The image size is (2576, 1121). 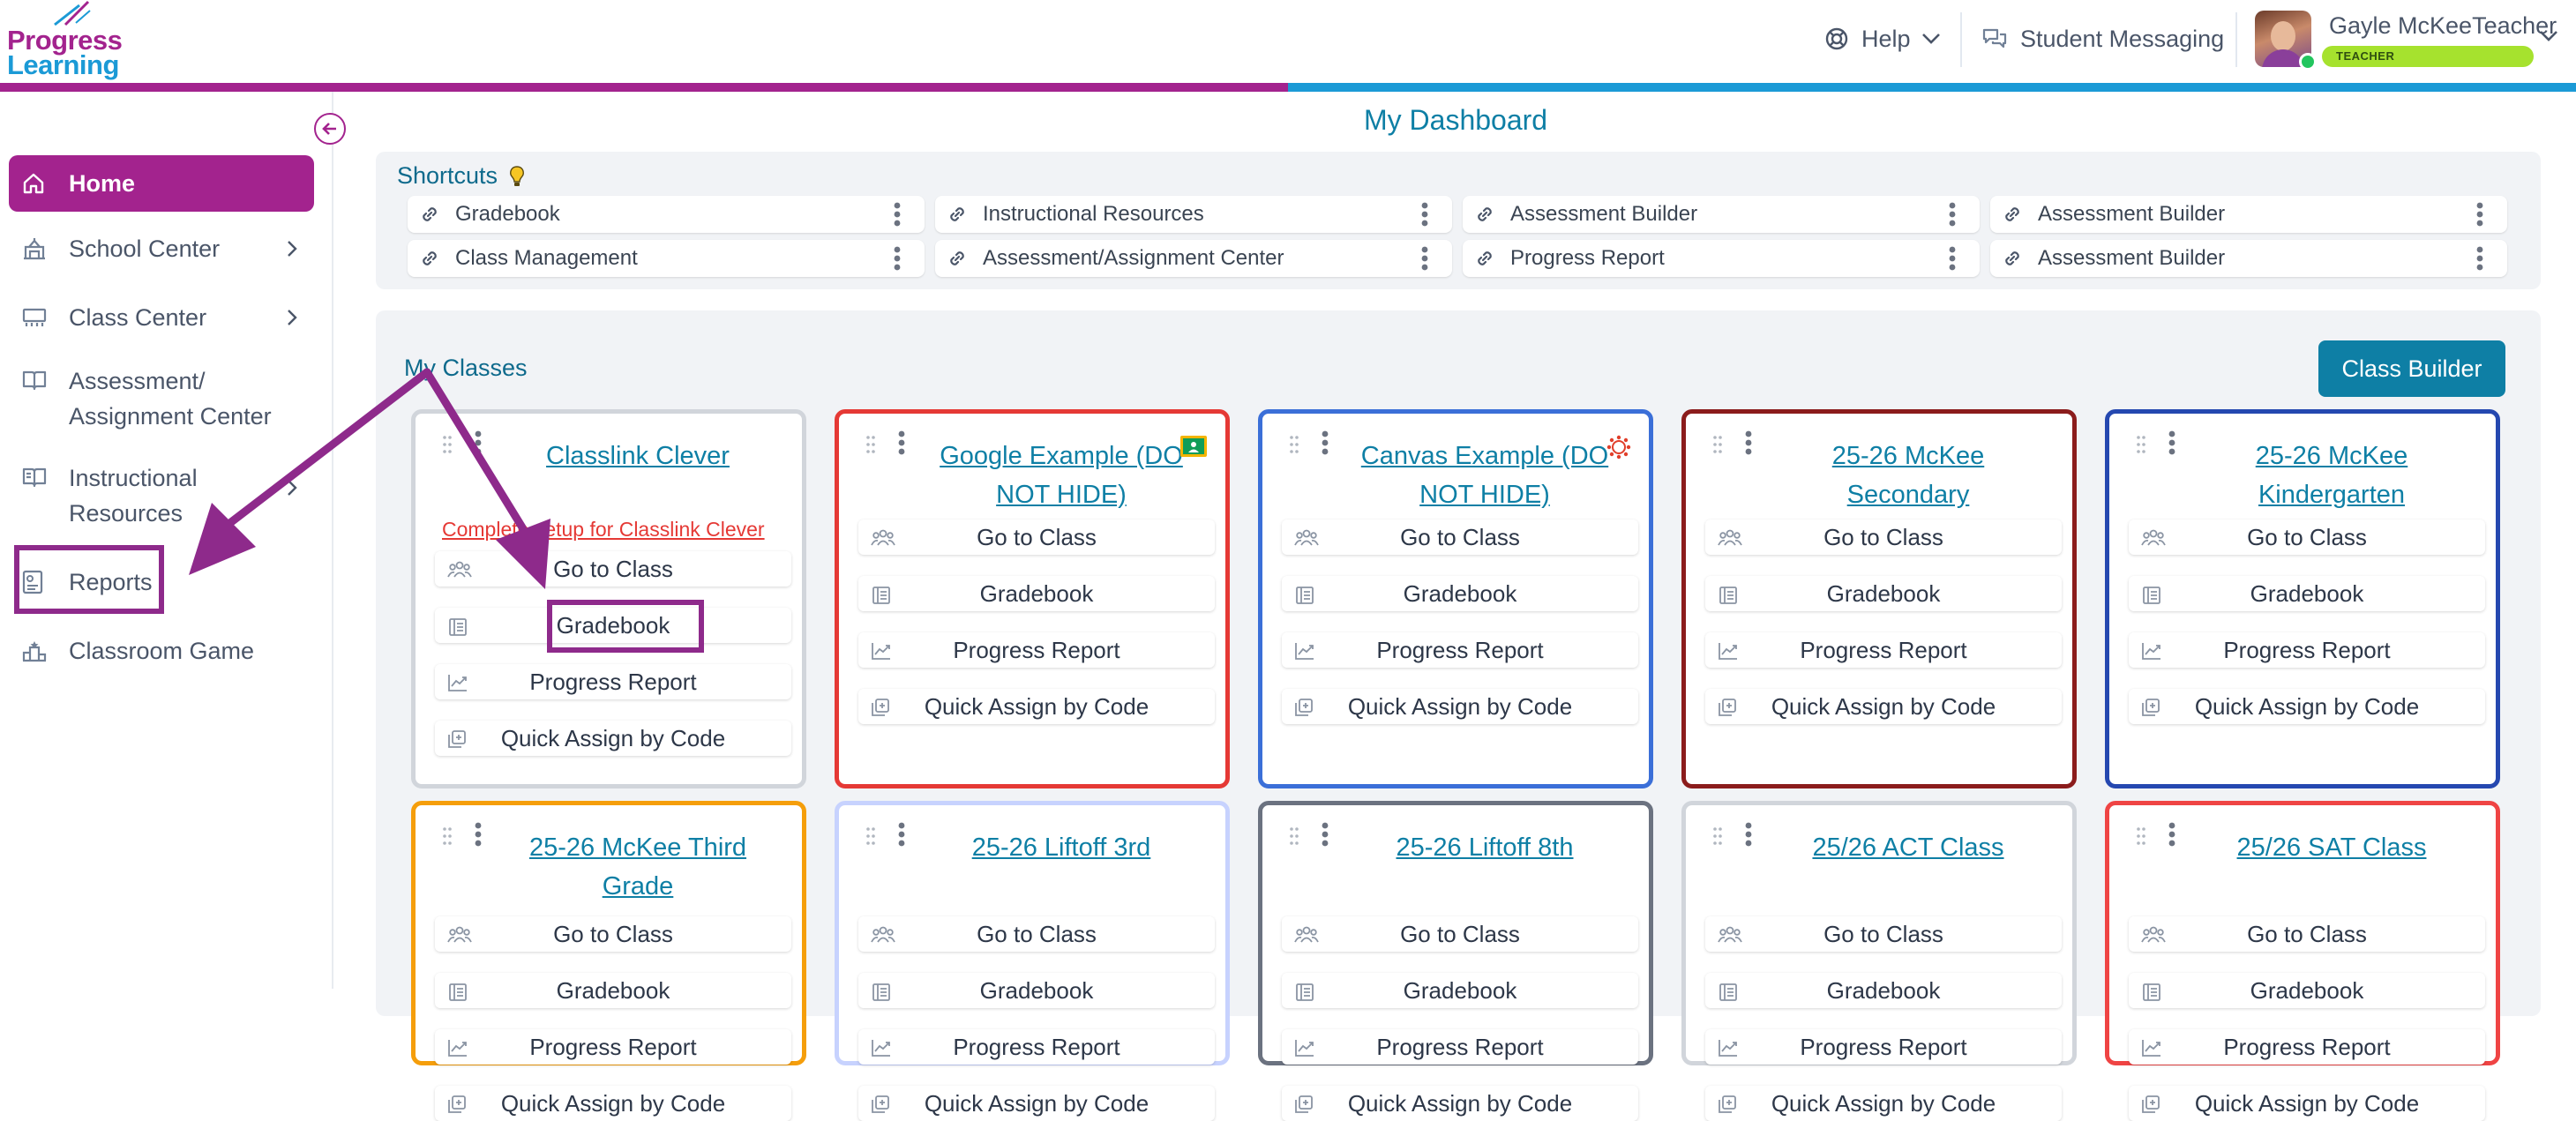 I want to click on progress-learning-logo: Progress Learning, so click(x=65, y=40).